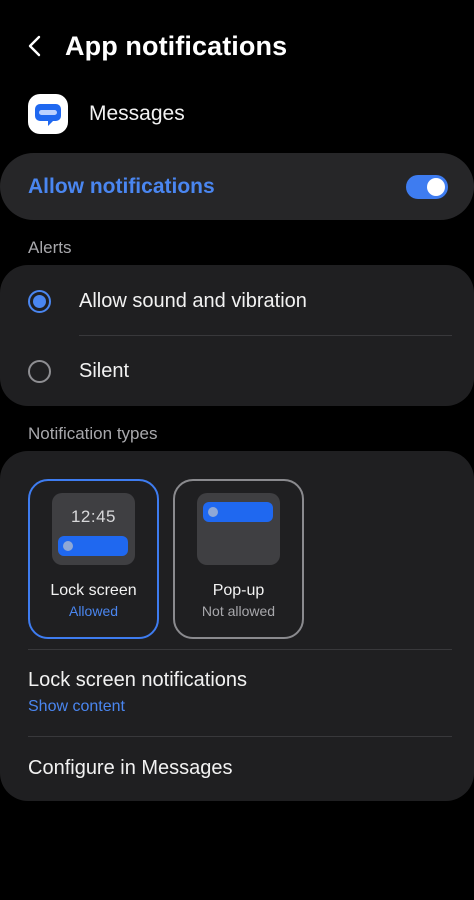  I want to click on allow-notifications-toggle, so click(427, 186).